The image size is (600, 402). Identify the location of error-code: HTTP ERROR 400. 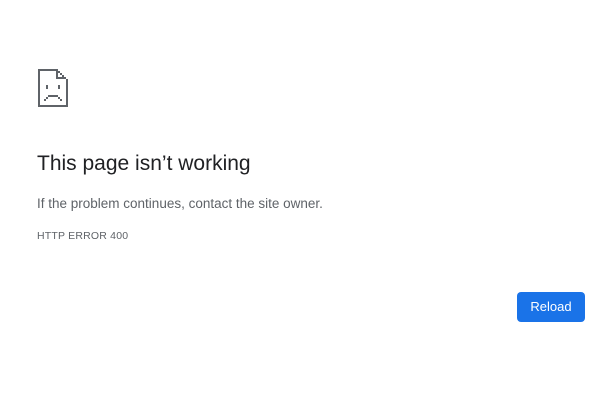
(83, 236).